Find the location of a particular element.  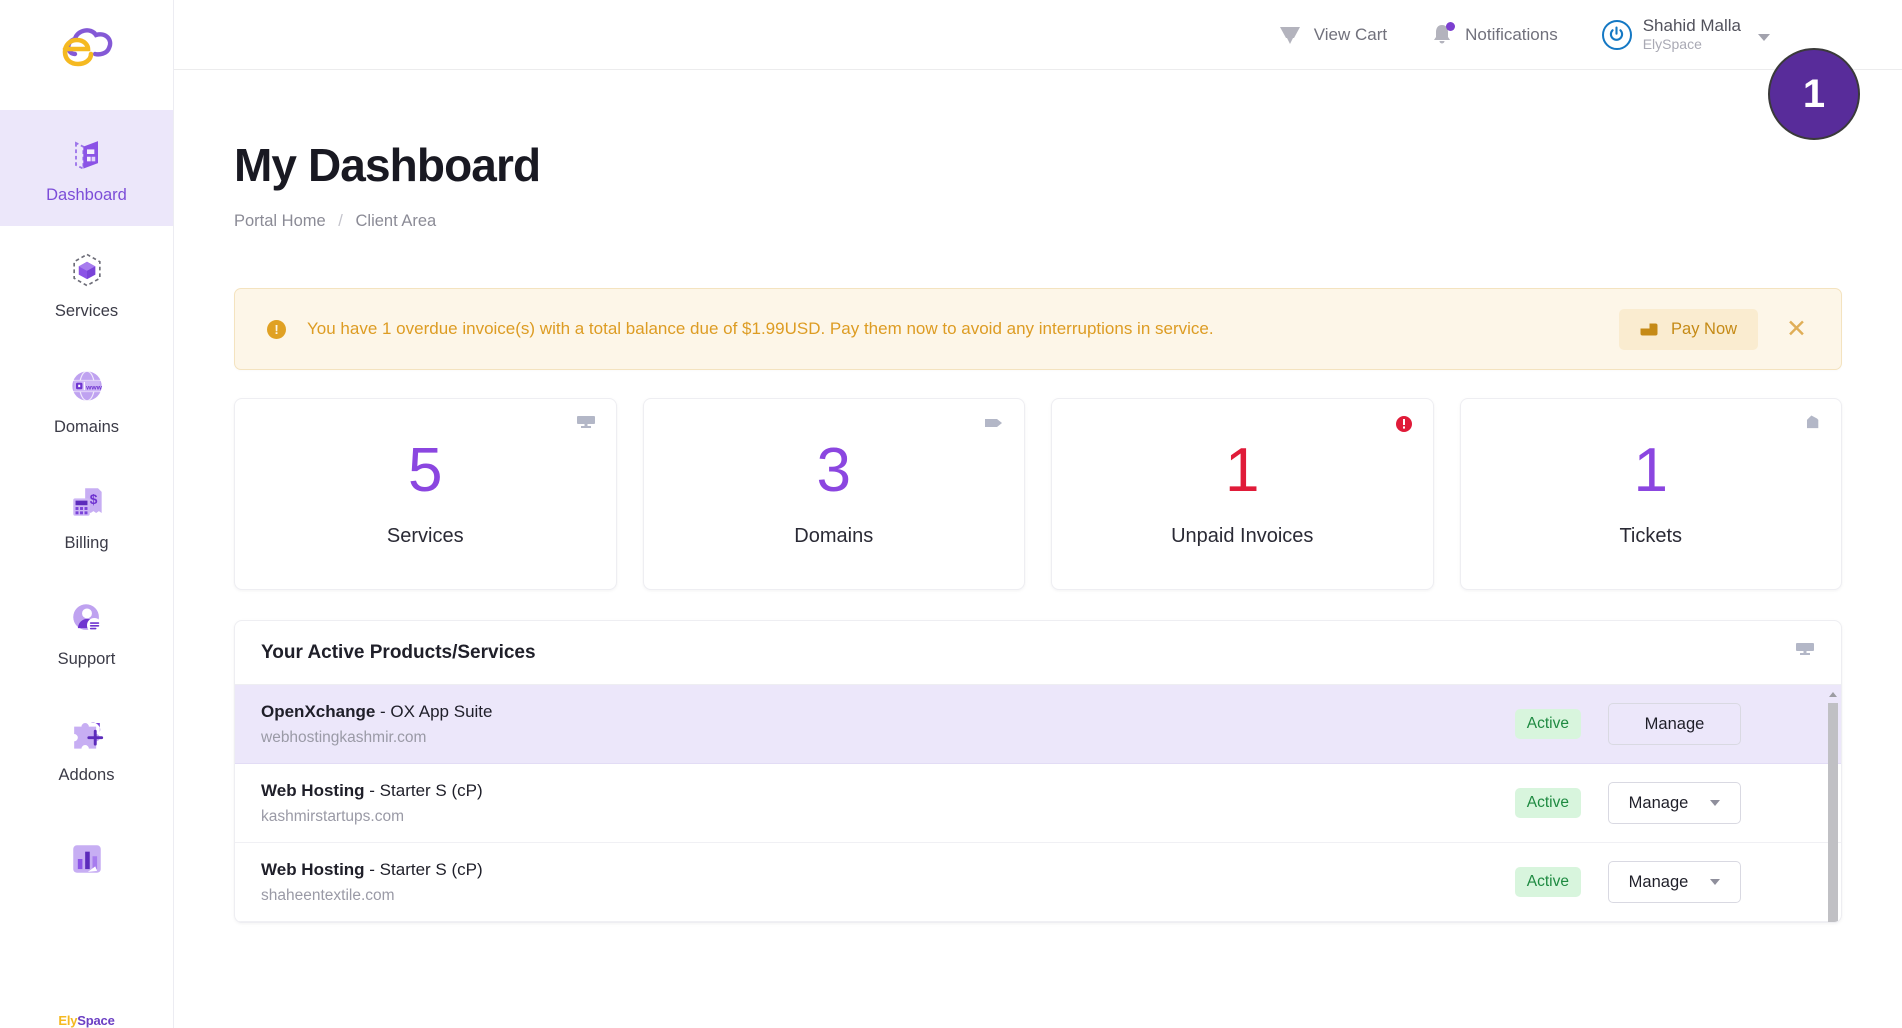

manage-label: Manage is located at coordinates (1674, 723).